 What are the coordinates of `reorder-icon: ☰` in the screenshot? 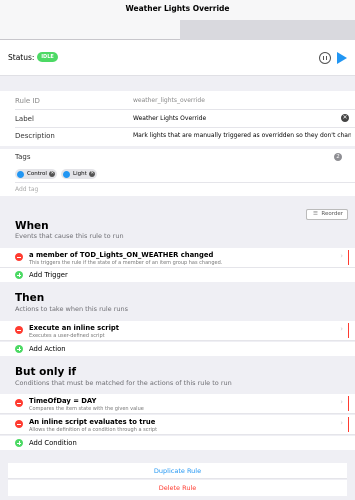 It's located at (315, 214).